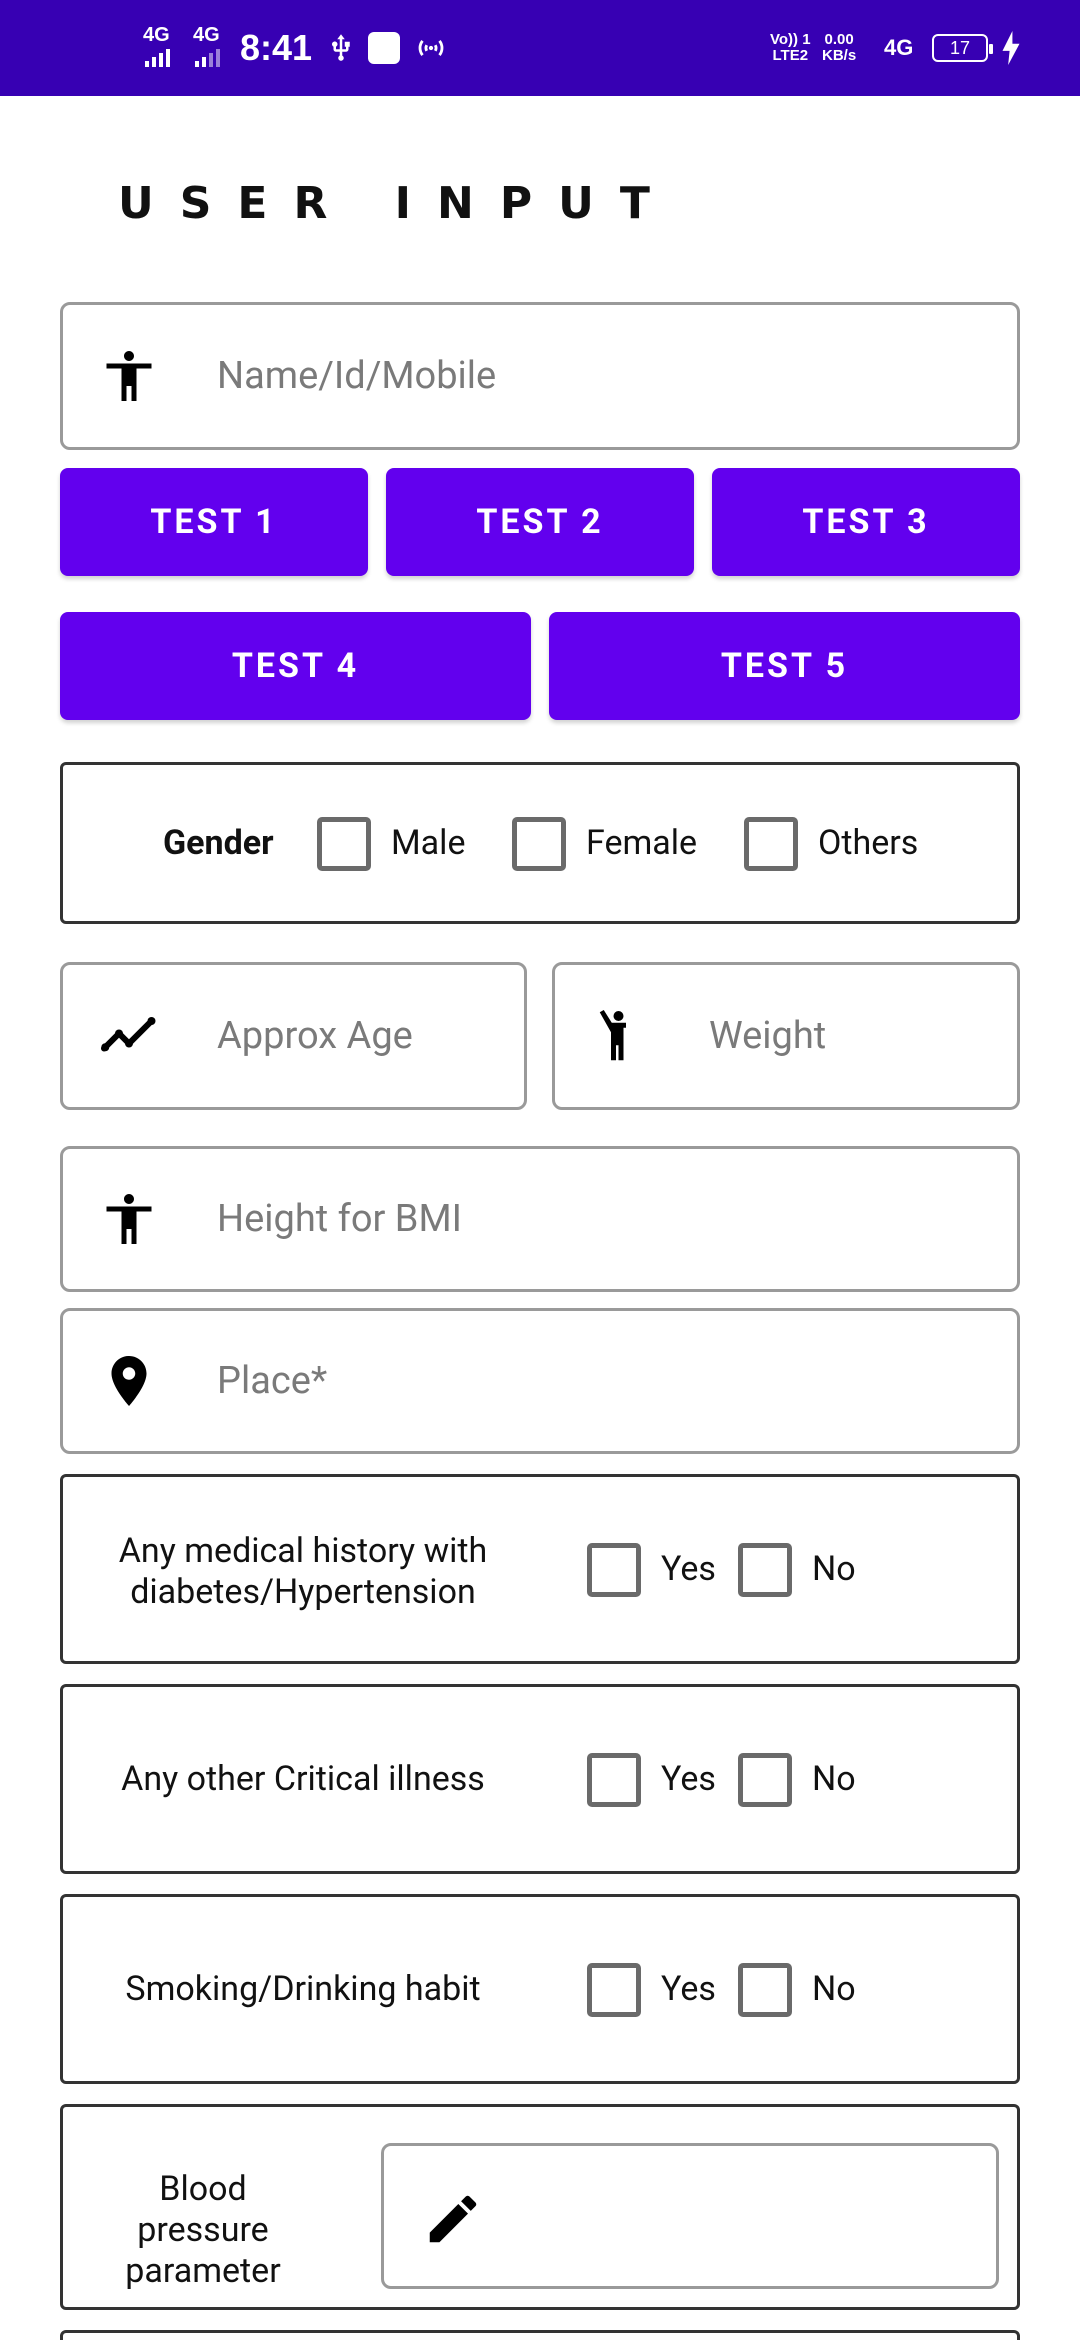  What do you see at coordinates (868, 843) in the screenshot?
I see `gender-others-label: Others` at bounding box center [868, 843].